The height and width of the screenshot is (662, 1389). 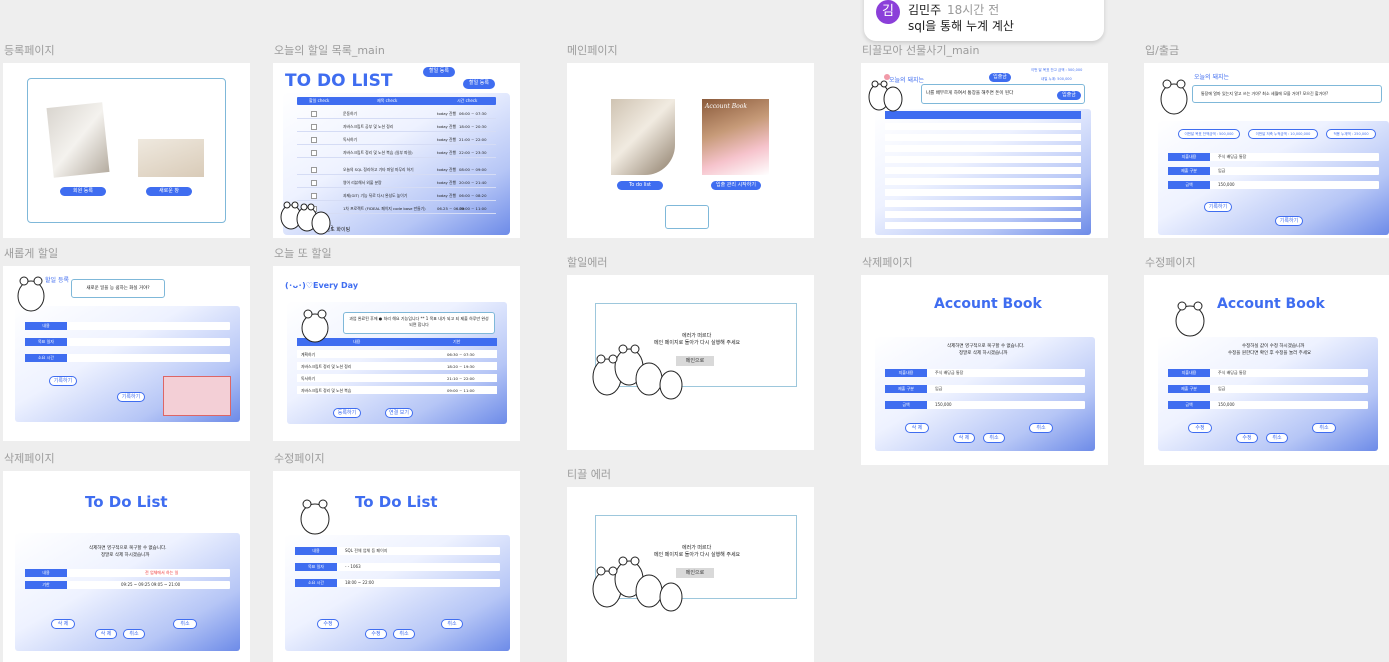 I want to click on today-row: 자바스크립트 정리 및 노션 복습 09:00 ~ 11:00, so click(x=397, y=390).